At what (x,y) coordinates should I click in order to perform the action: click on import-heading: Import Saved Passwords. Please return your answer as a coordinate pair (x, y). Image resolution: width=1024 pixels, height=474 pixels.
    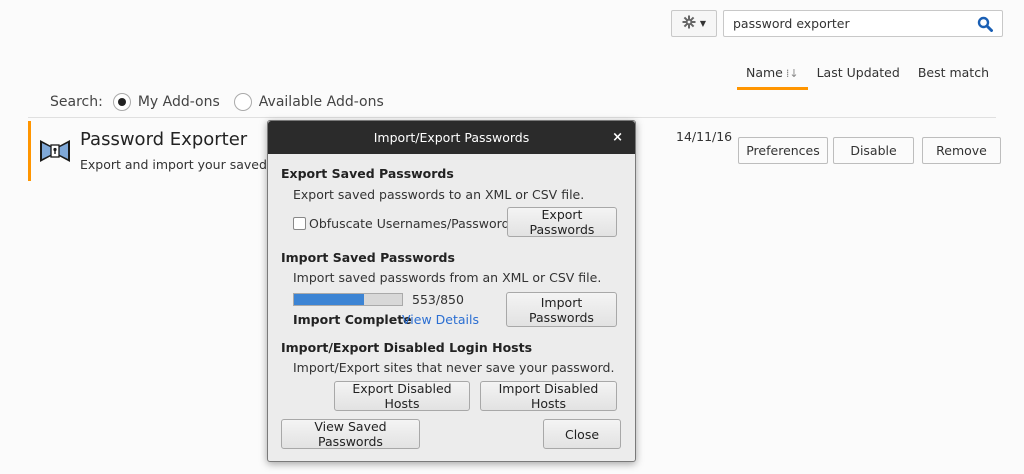
    Looking at the image, I should click on (368, 257).